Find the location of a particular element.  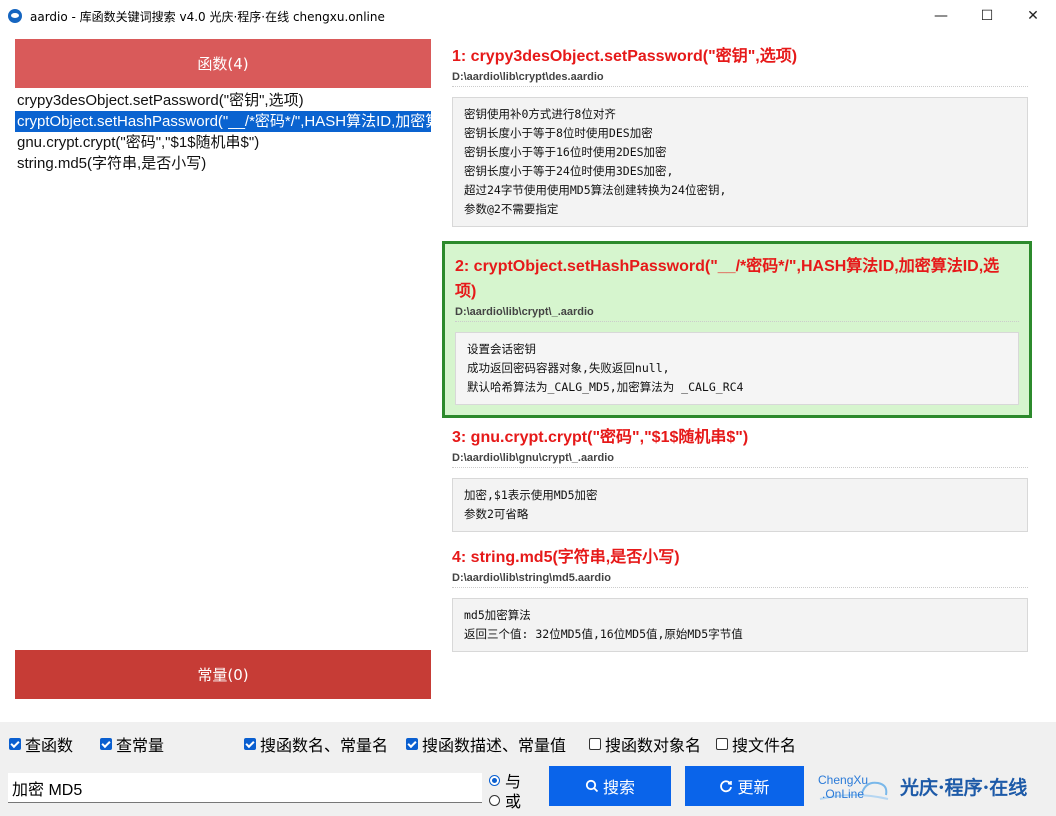

result-description: 加密,$1表示使用MD5加密 参数2可省略 is located at coordinates (740, 505).